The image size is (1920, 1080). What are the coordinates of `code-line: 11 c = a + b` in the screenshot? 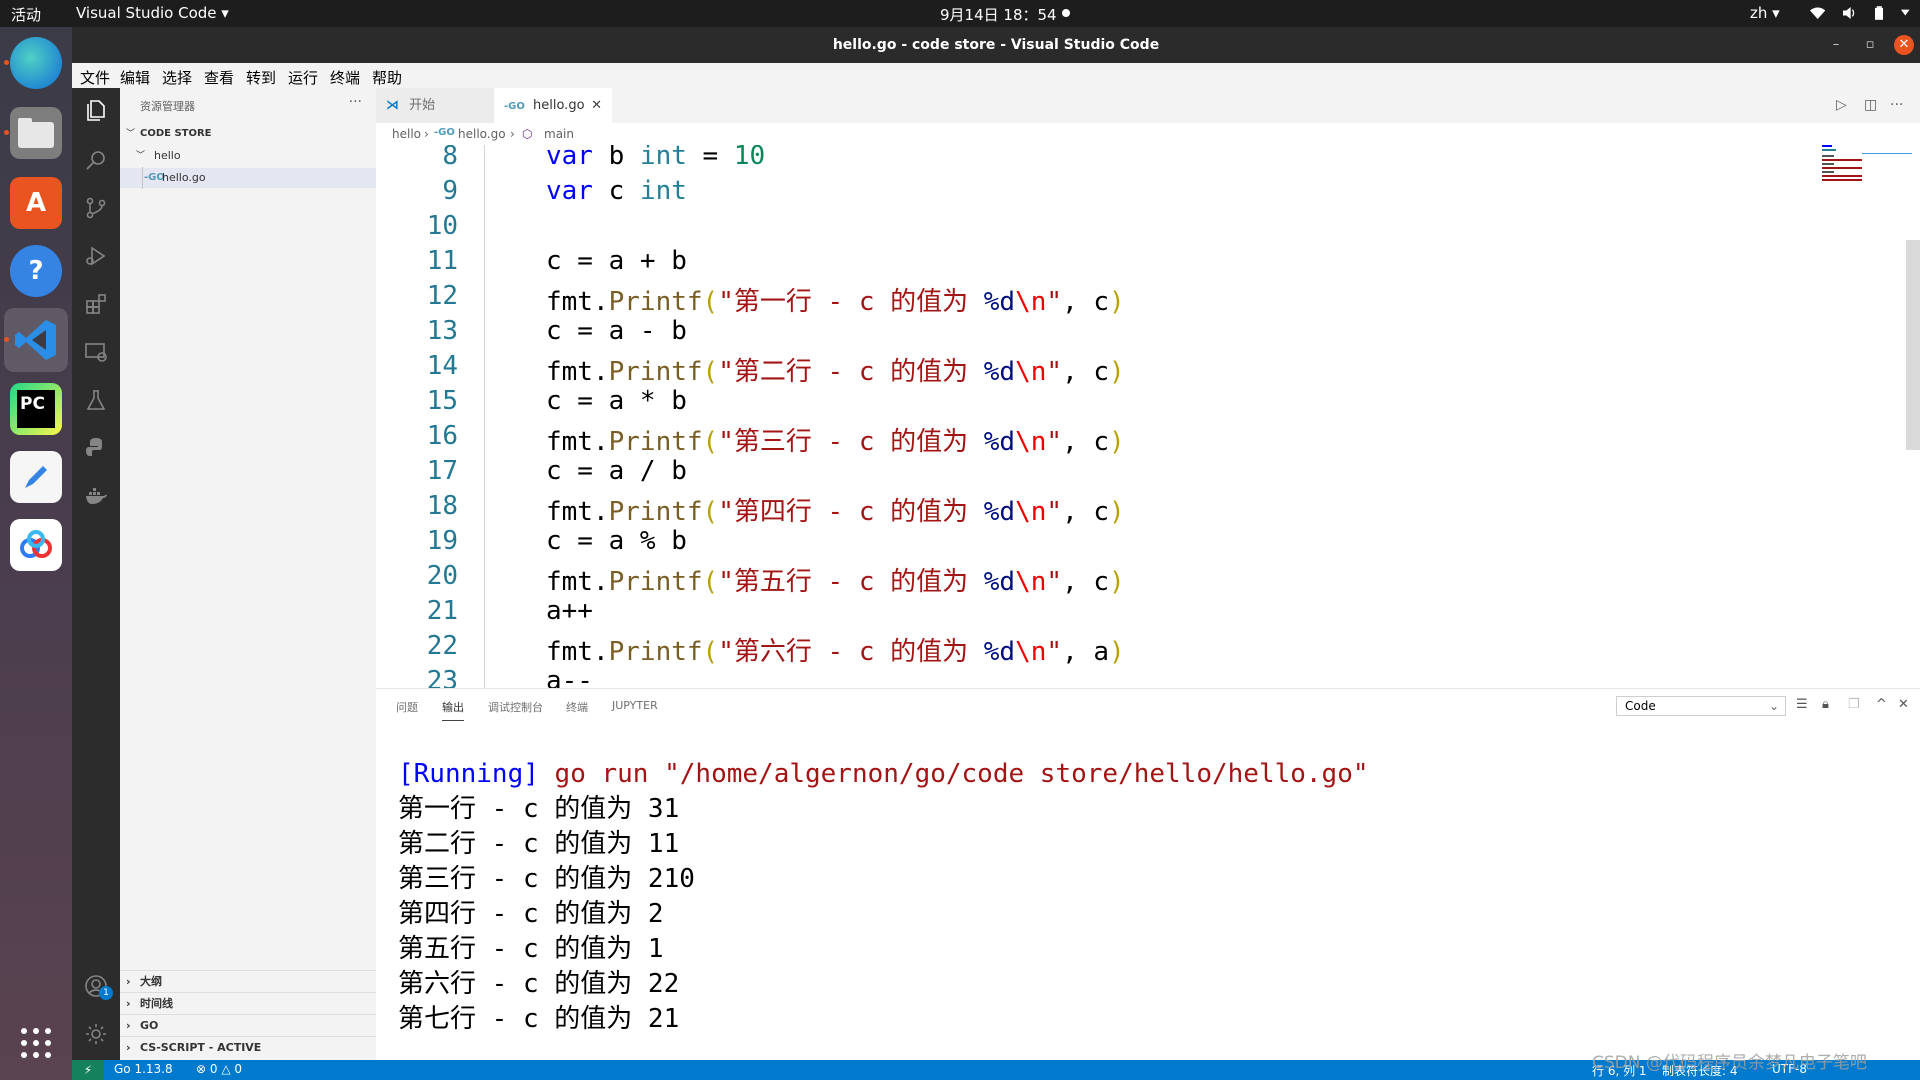 It's located at (1126, 263).